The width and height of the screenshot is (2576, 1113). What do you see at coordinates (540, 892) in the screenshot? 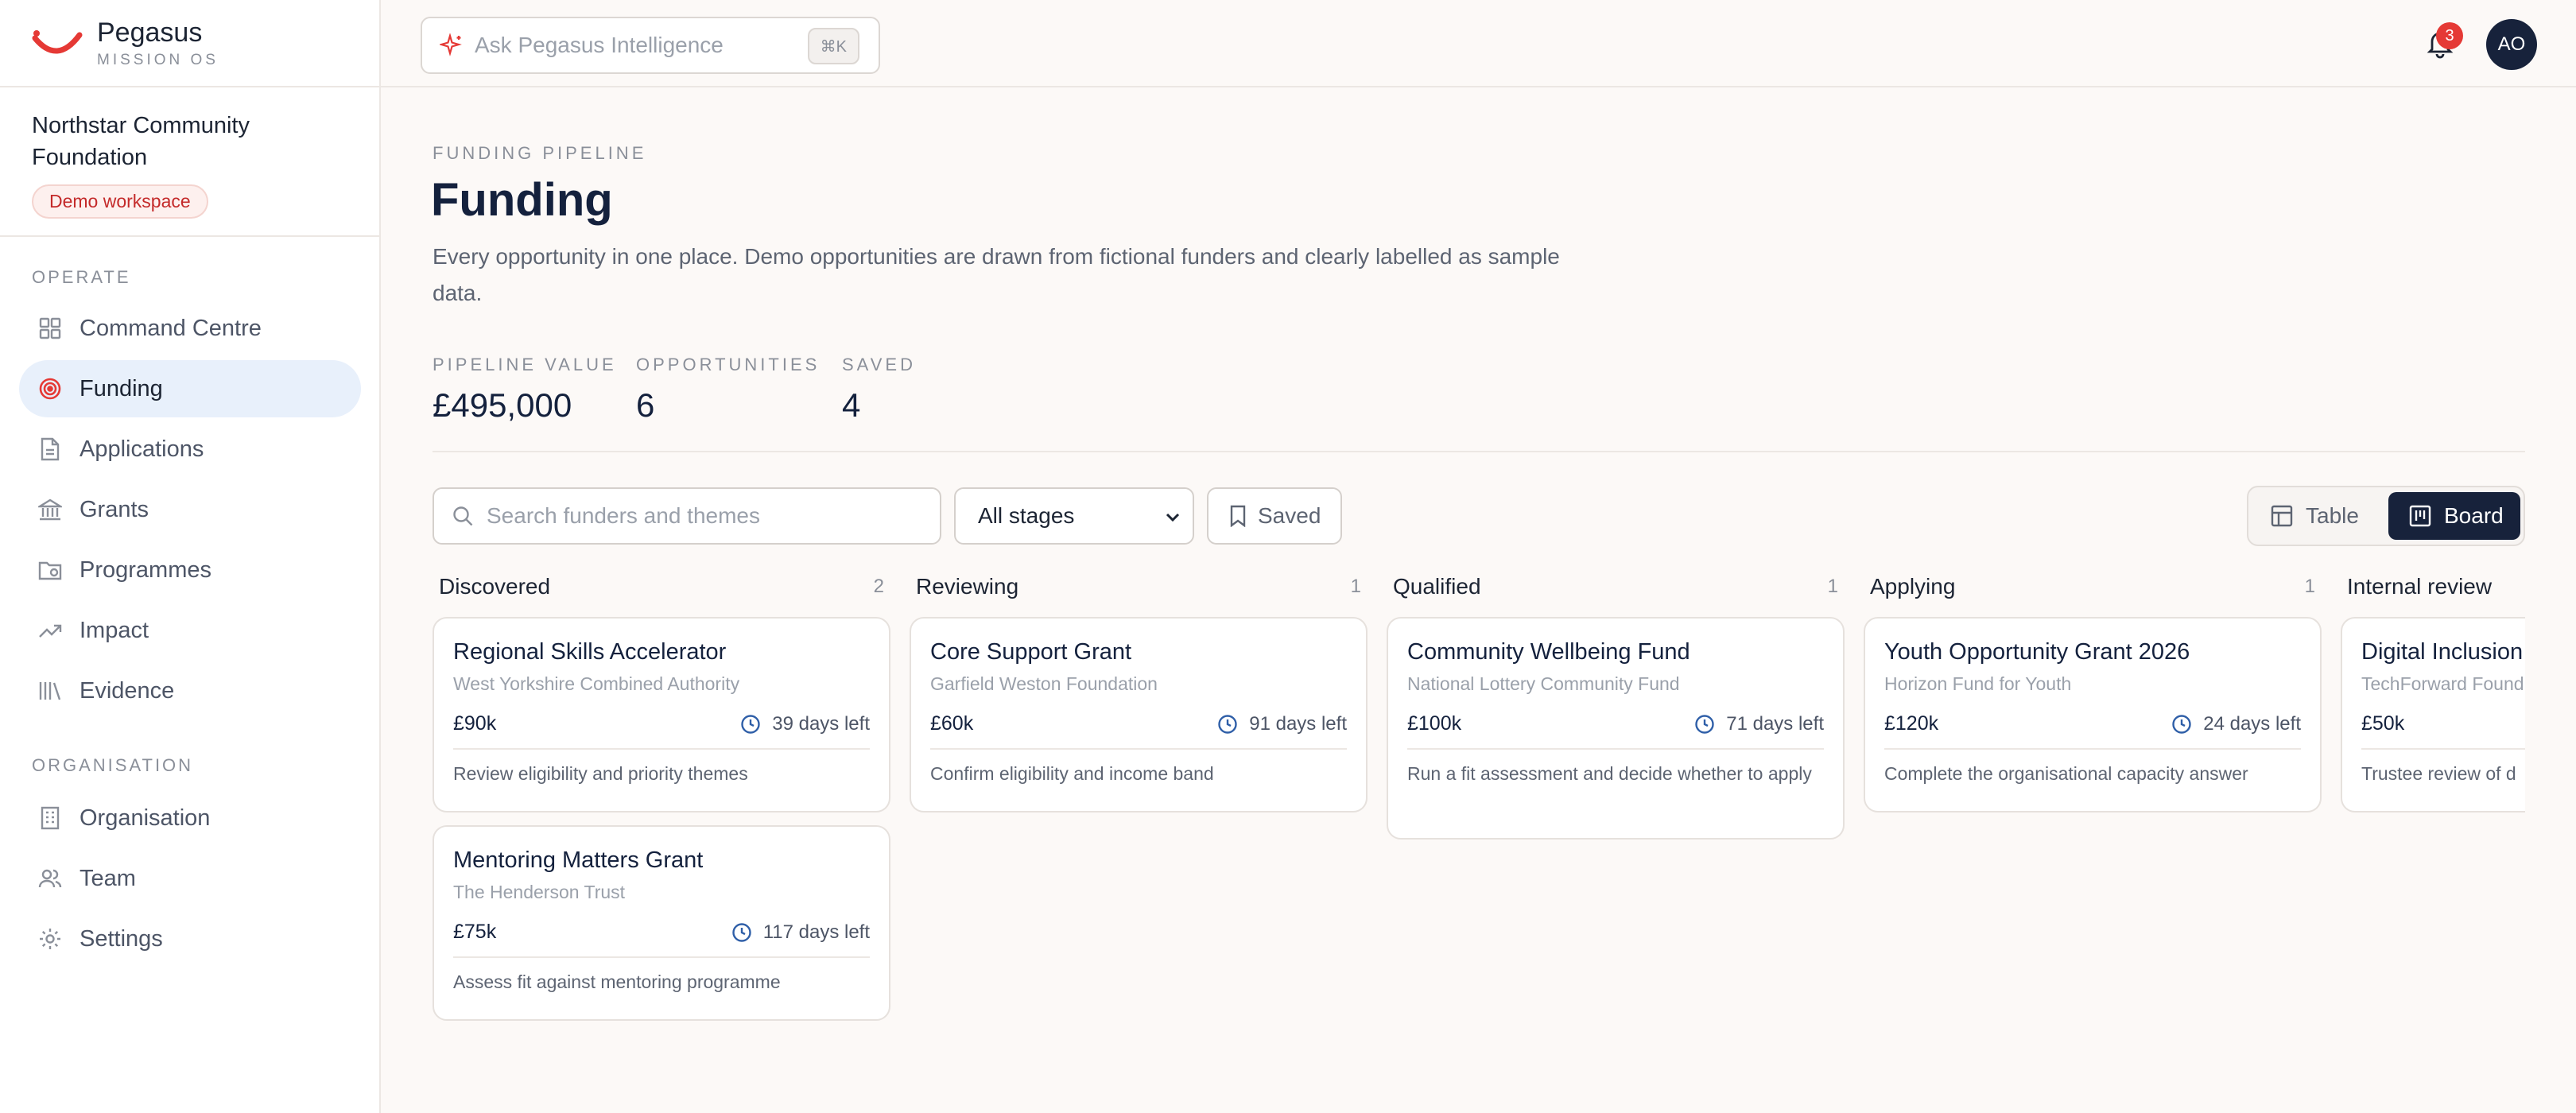
I see `card-funder: The Henderson Trust` at bounding box center [540, 892].